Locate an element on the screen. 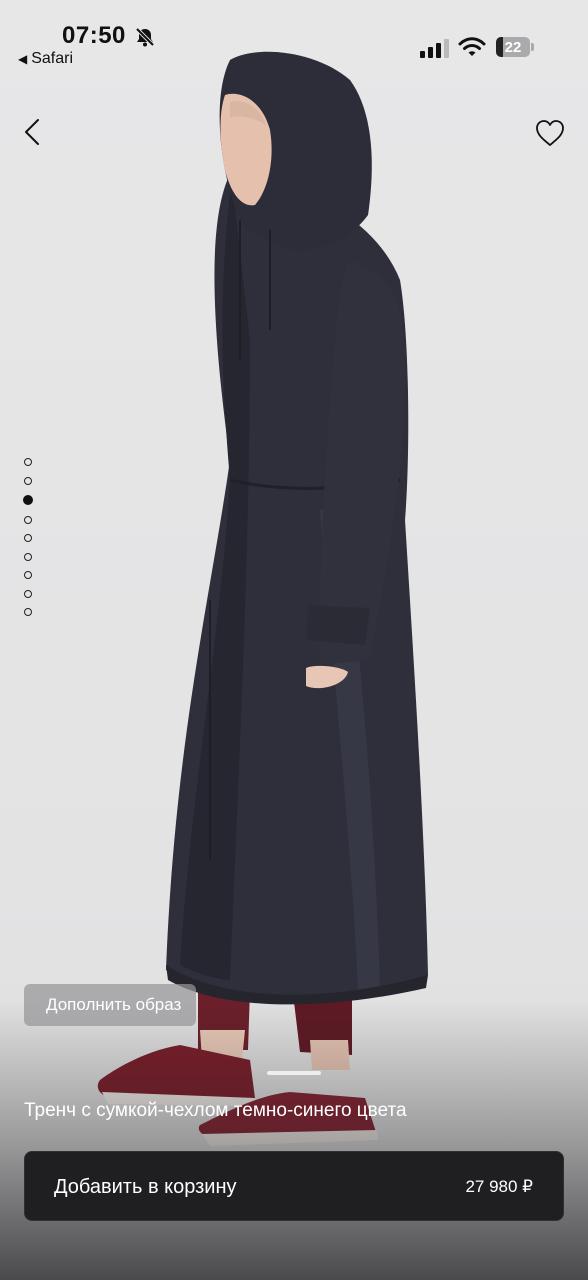 This screenshot has height=1280, width=588. cellular-signal-icon is located at coordinates (434, 48).